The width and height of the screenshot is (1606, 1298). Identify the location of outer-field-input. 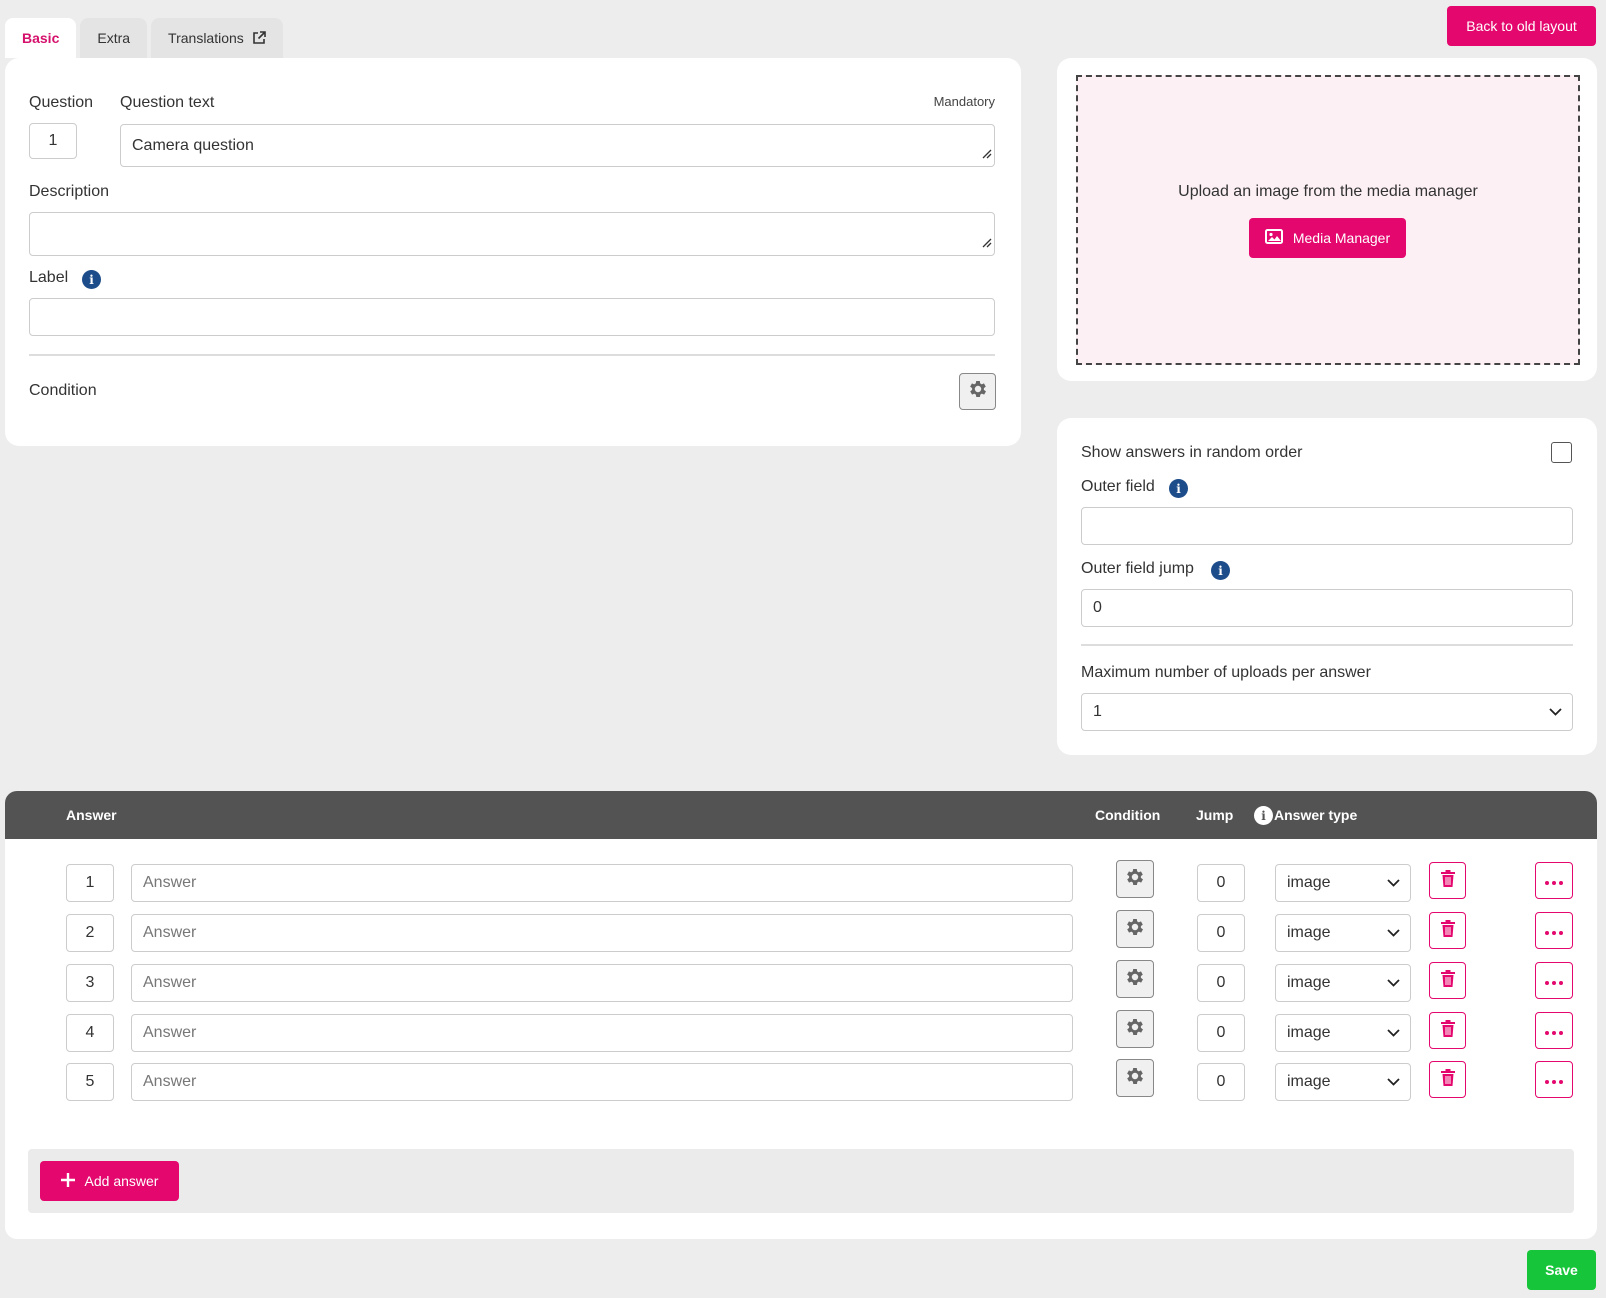
(1327, 526).